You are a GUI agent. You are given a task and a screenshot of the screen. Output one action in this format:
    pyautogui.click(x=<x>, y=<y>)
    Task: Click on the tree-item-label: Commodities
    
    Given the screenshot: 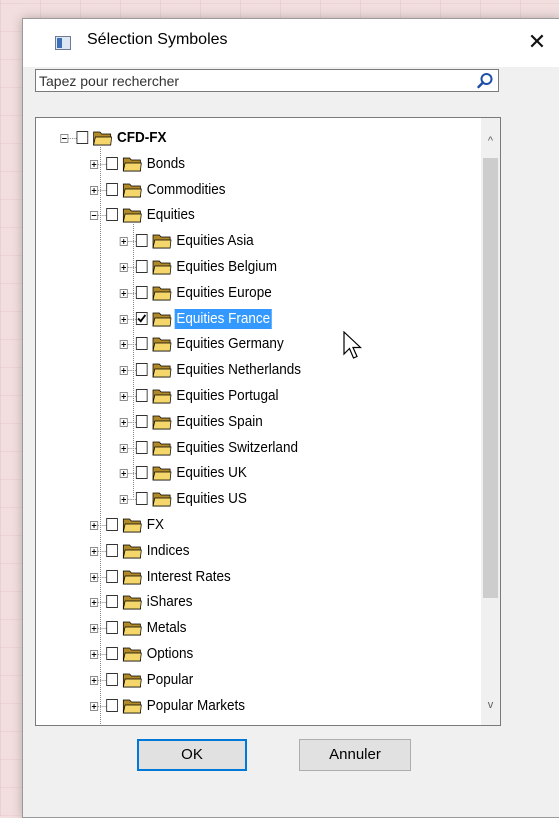 What is the action you would take?
    pyautogui.click(x=186, y=190)
    